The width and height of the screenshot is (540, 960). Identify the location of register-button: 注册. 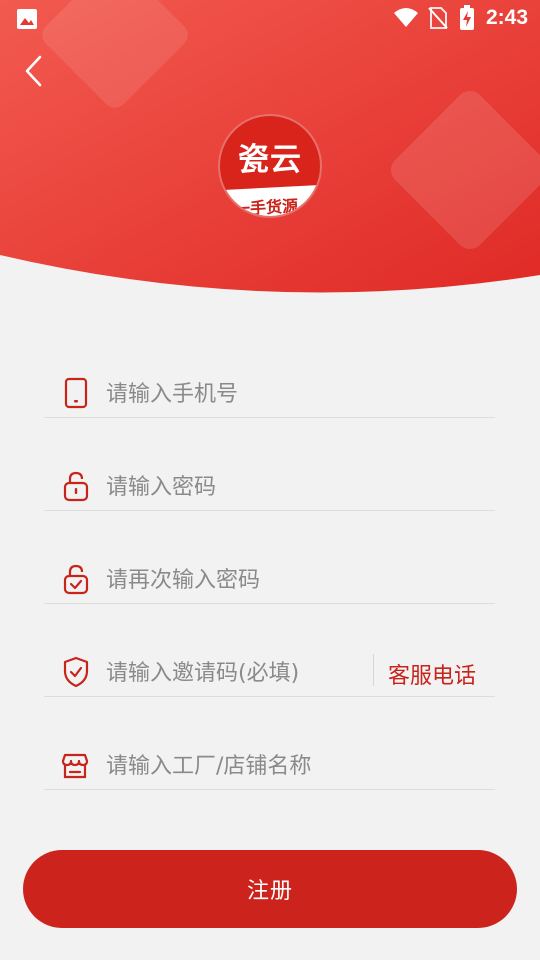
(270, 889).